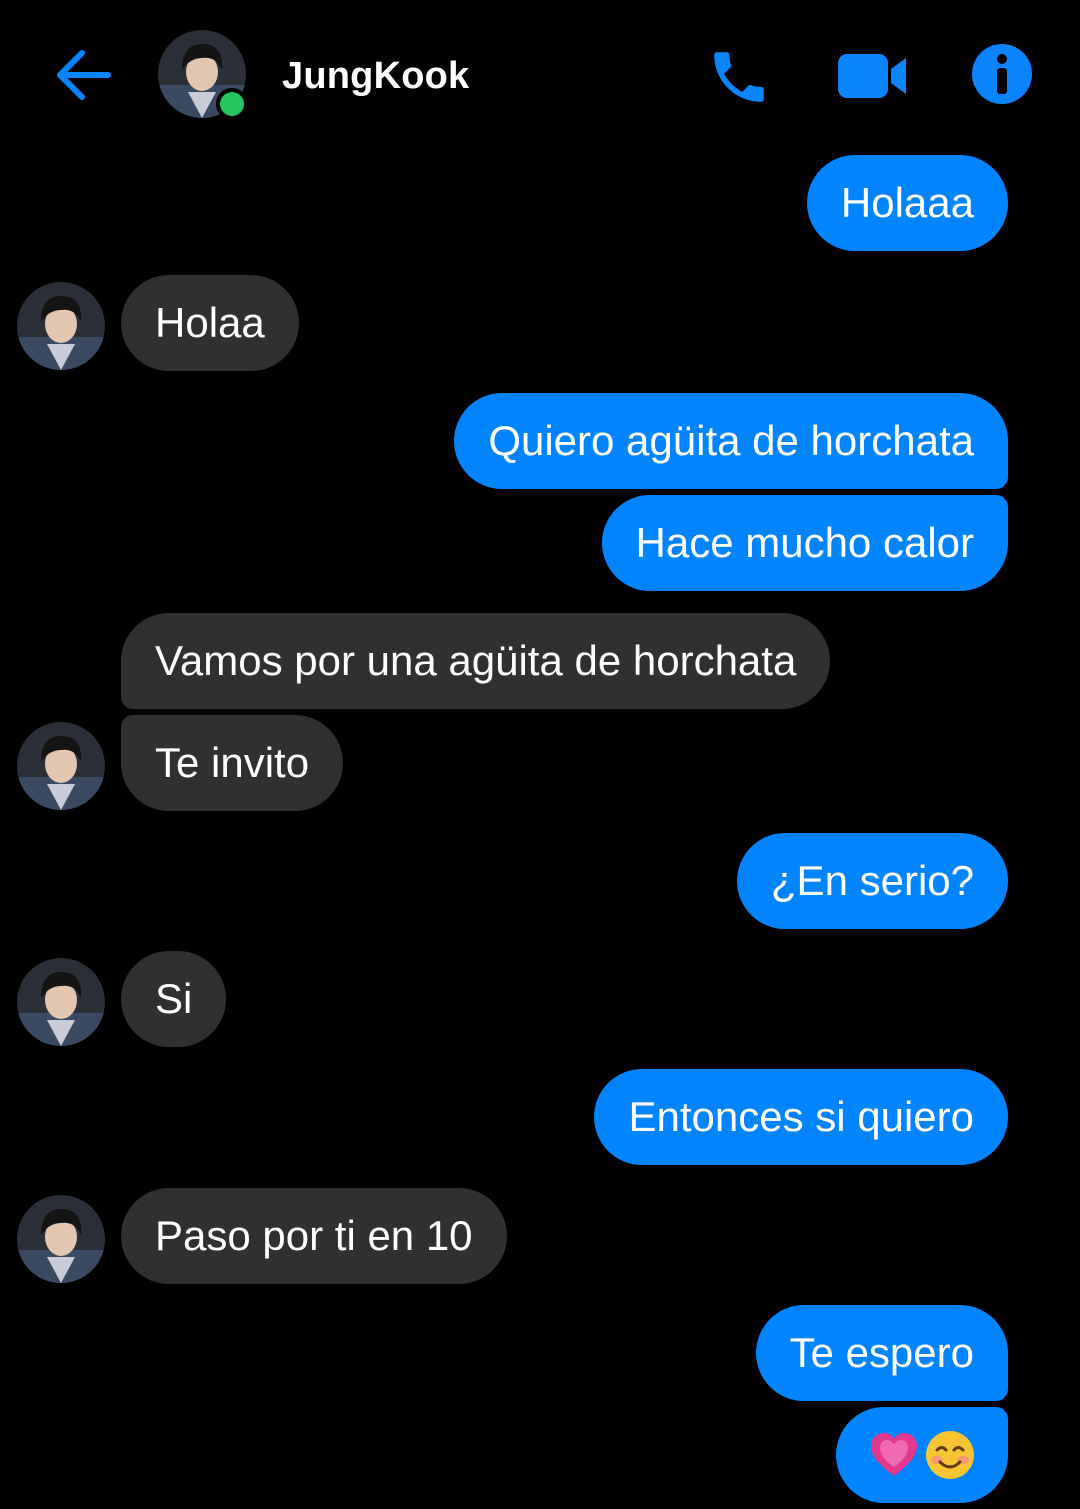 The height and width of the screenshot is (1509, 1080). What do you see at coordinates (950, 1455) in the screenshot?
I see `smiling-face-emoji` at bounding box center [950, 1455].